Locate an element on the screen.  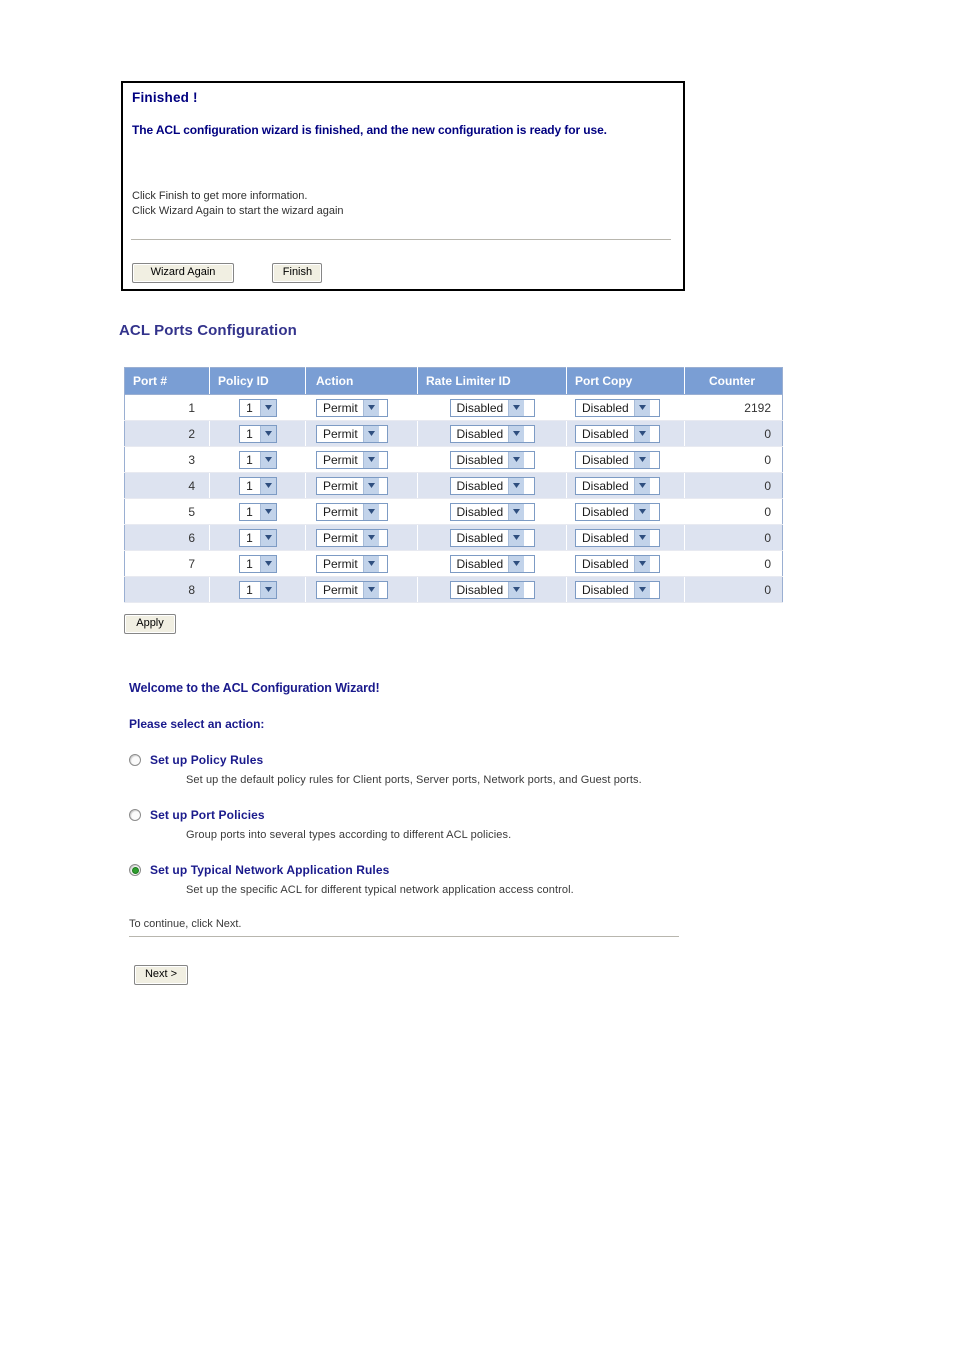
port-number: 8 is located at coordinates (191, 589).